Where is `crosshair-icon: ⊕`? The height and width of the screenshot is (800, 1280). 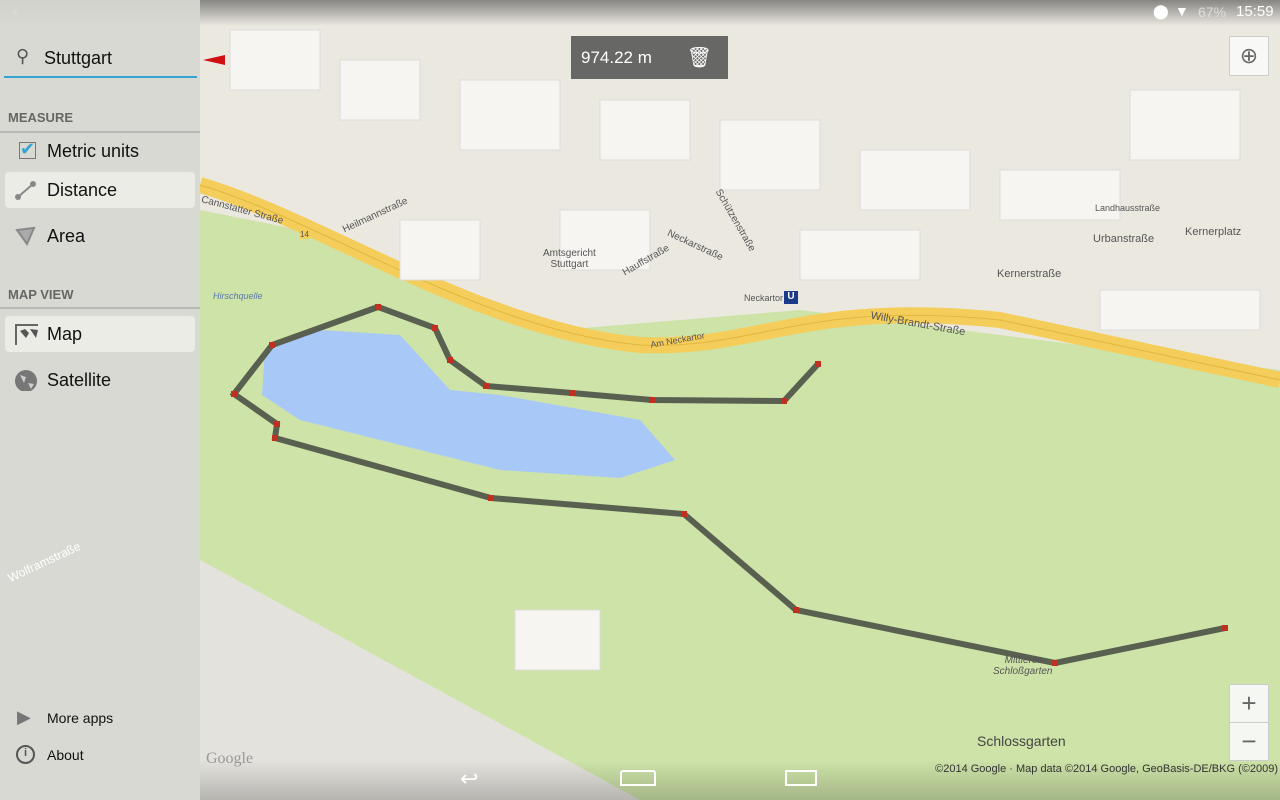 crosshair-icon: ⊕ is located at coordinates (1249, 55).